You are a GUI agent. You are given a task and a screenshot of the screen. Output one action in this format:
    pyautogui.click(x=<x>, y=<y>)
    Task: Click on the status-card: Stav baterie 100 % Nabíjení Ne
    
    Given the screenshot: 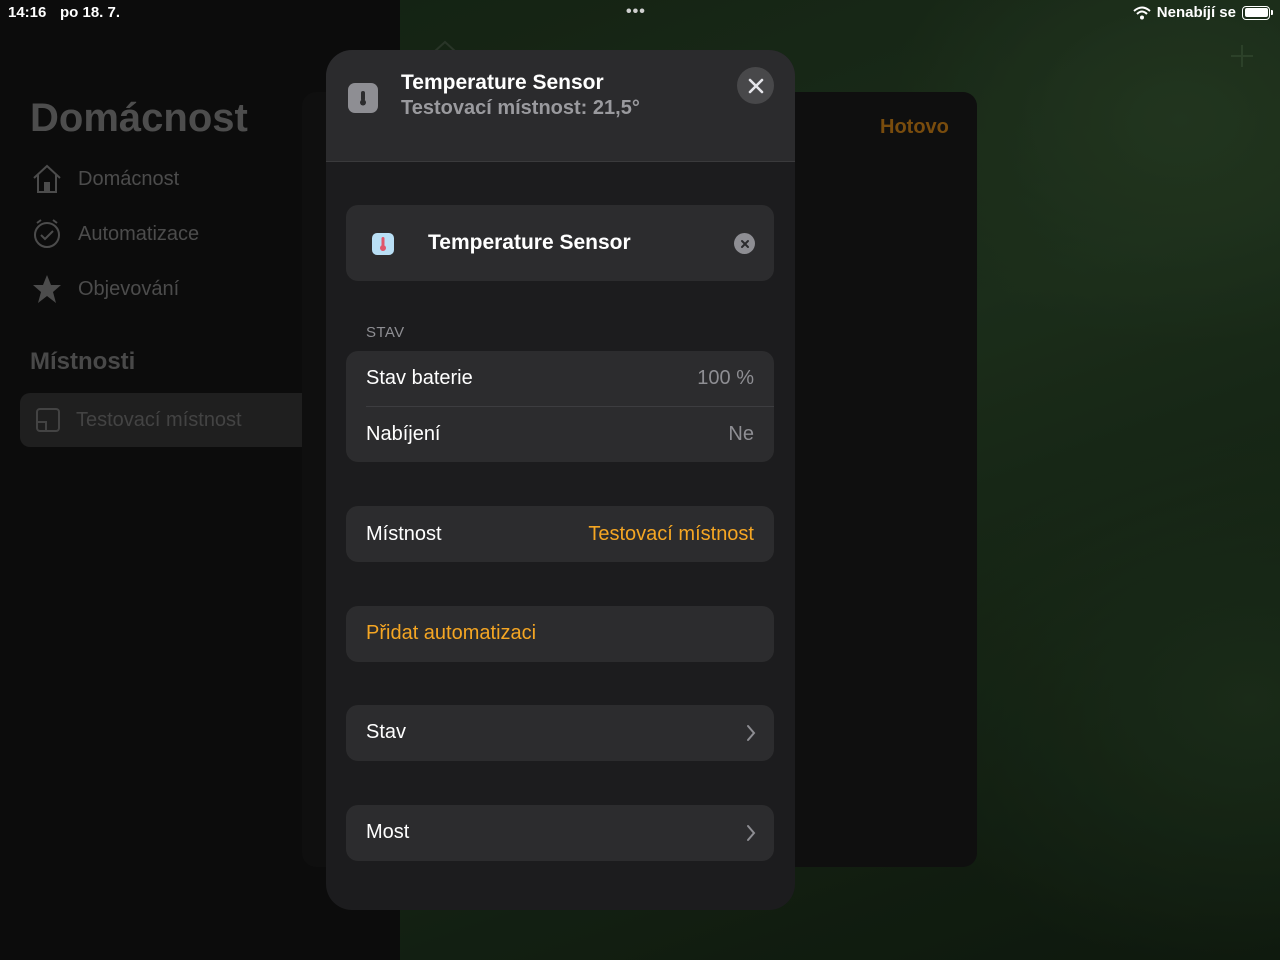 What is the action you would take?
    pyautogui.click(x=560, y=406)
    